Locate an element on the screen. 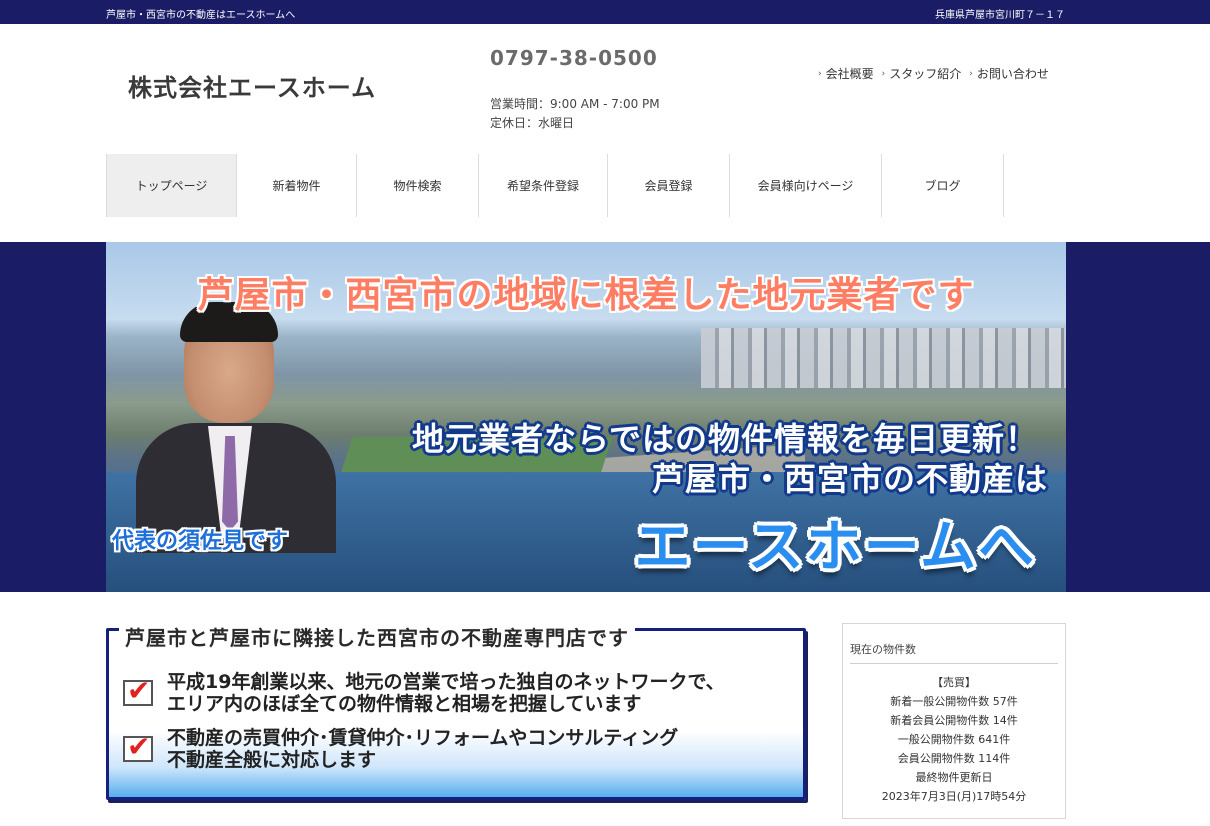 The width and height of the screenshot is (1210, 826). link-staff-label: スタッフ紹介 is located at coordinates (925, 74).